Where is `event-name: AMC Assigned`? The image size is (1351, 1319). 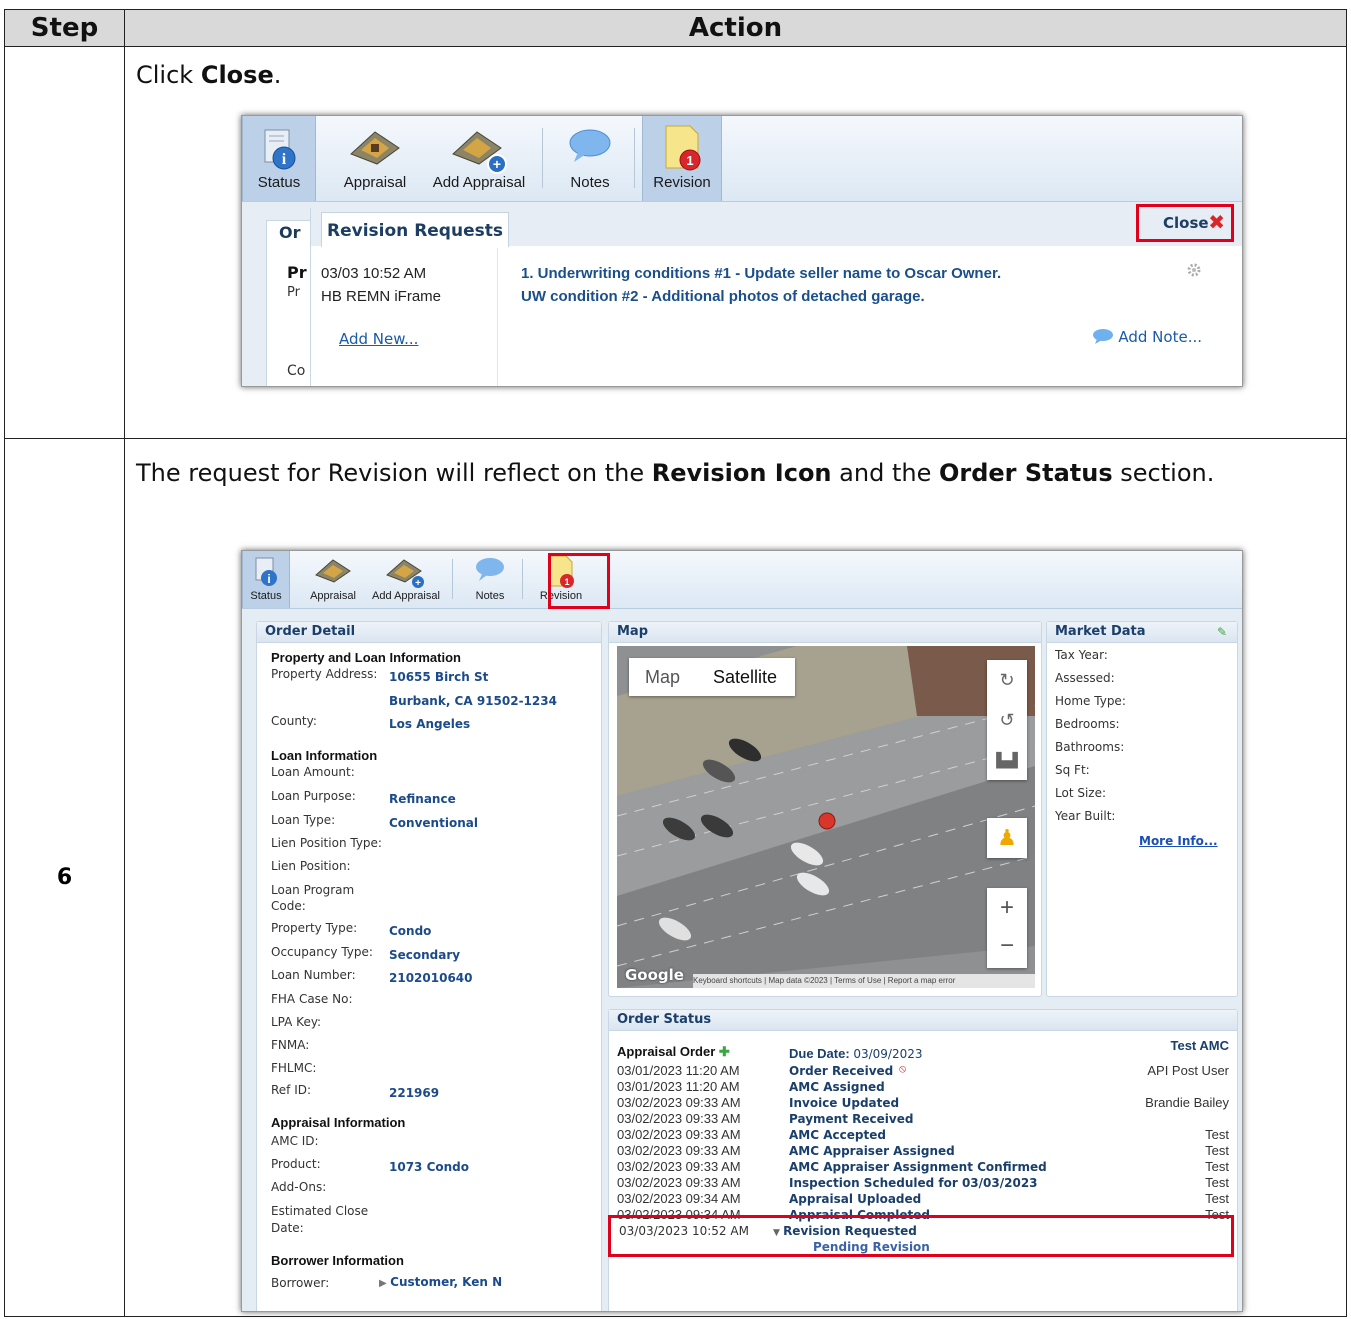
event-name: AMC Assigned is located at coordinates (837, 1087).